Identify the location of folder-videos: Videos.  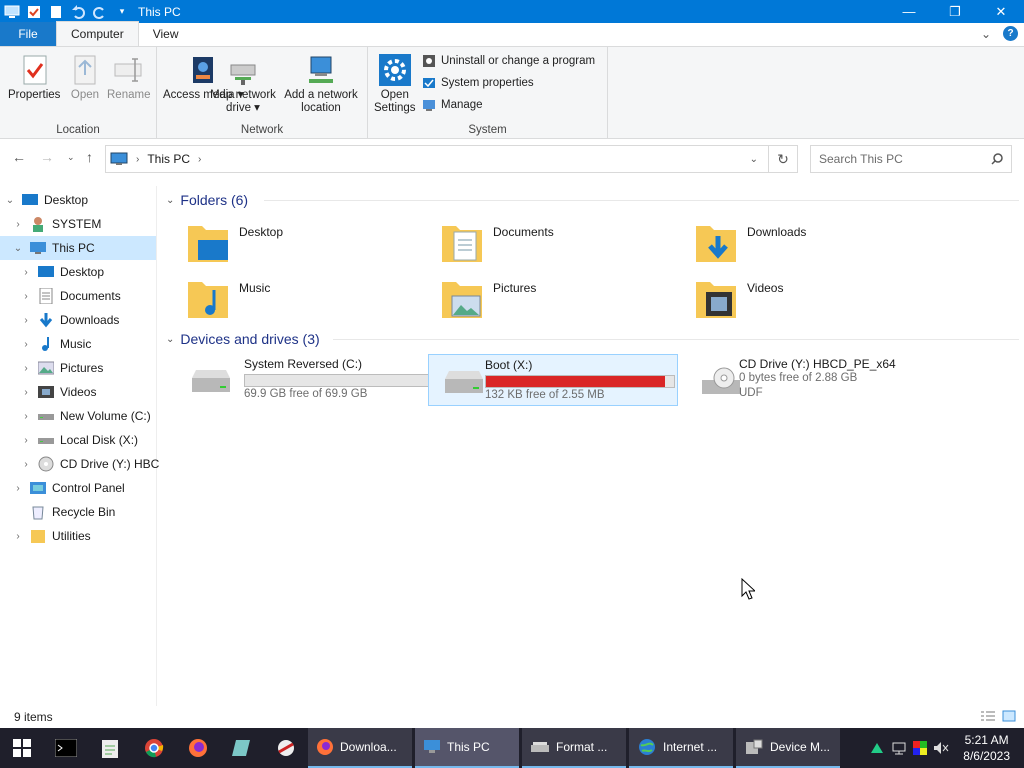
(799, 297).